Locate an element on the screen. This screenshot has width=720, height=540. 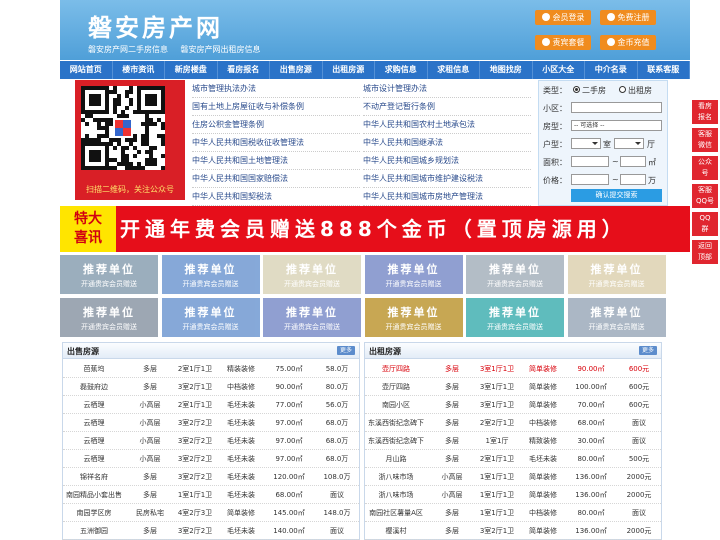
nav-item: 联系客服 is located at coordinates (664, 70).